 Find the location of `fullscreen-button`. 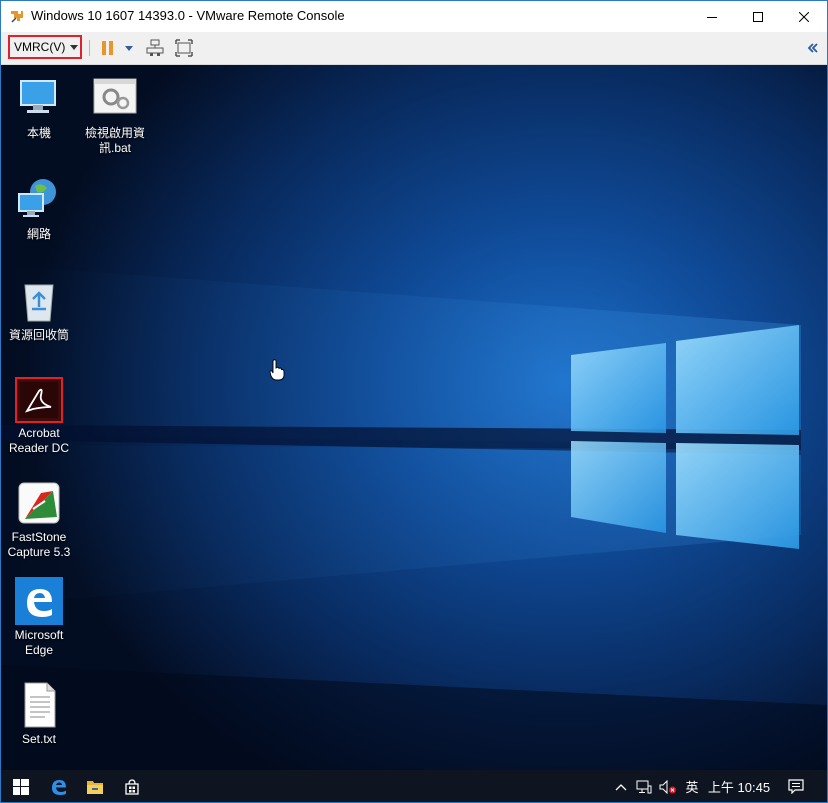

fullscreen-button is located at coordinates (184, 48).